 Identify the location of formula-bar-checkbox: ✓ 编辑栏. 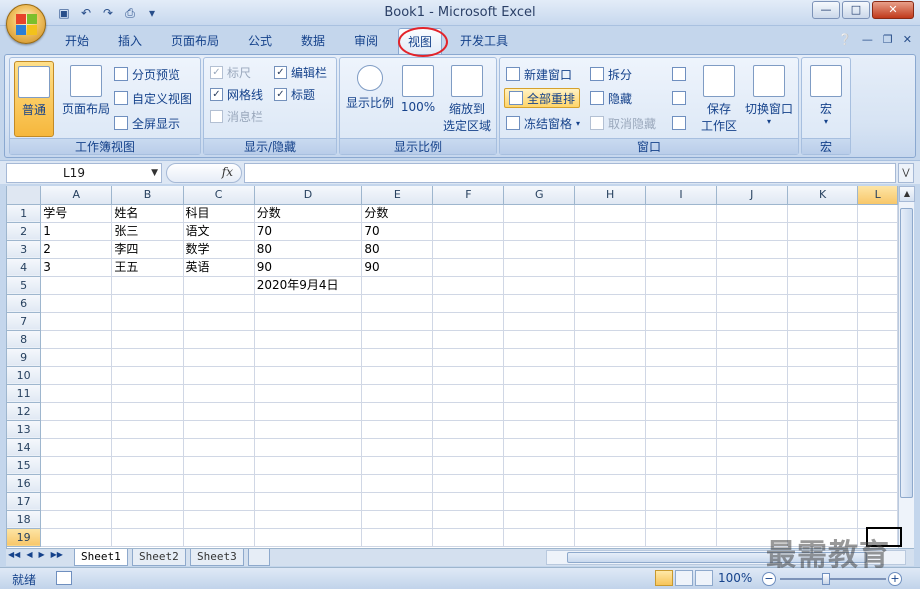
(300, 72).